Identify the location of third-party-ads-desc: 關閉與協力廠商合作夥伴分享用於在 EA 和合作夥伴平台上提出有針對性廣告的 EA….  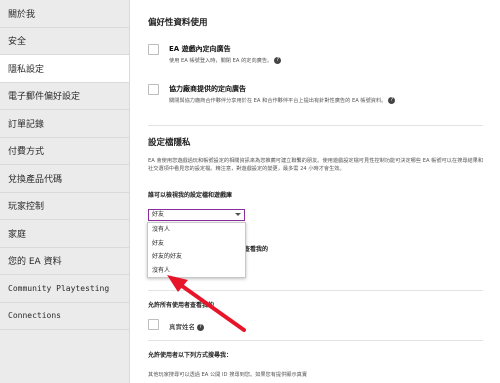
(278, 101).